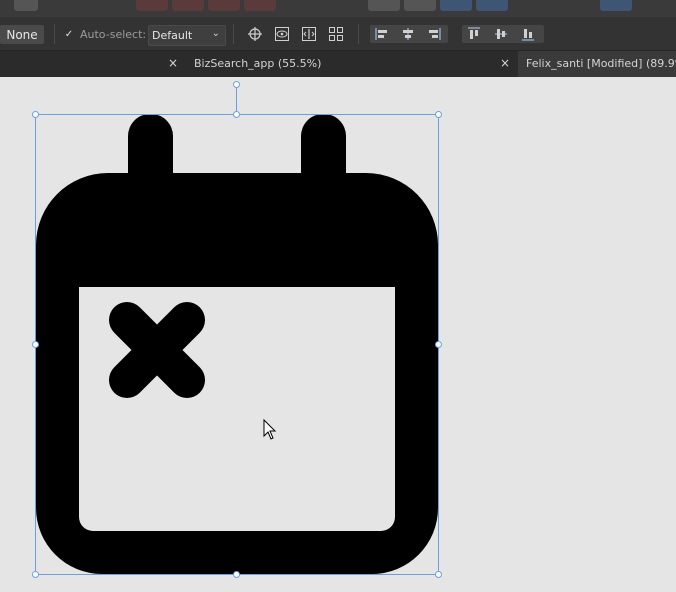  I want to click on mouse-cursor-icon, so click(270, 429).